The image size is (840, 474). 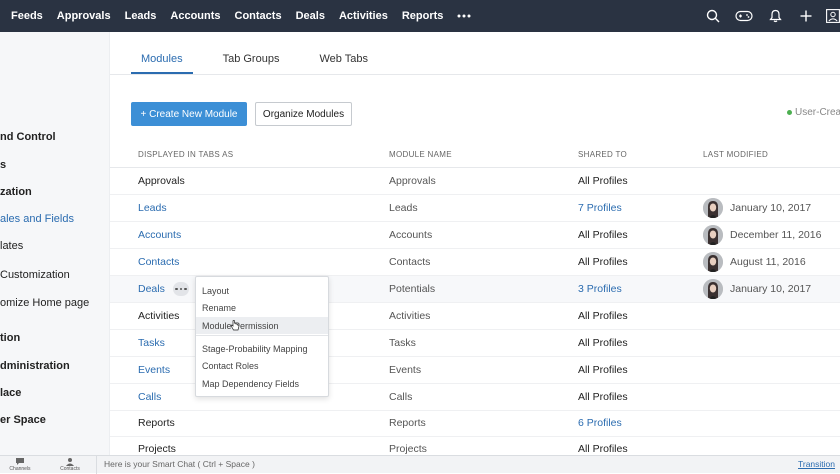 I want to click on column-shared-to: SHARED TO, so click(x=602, y=154).